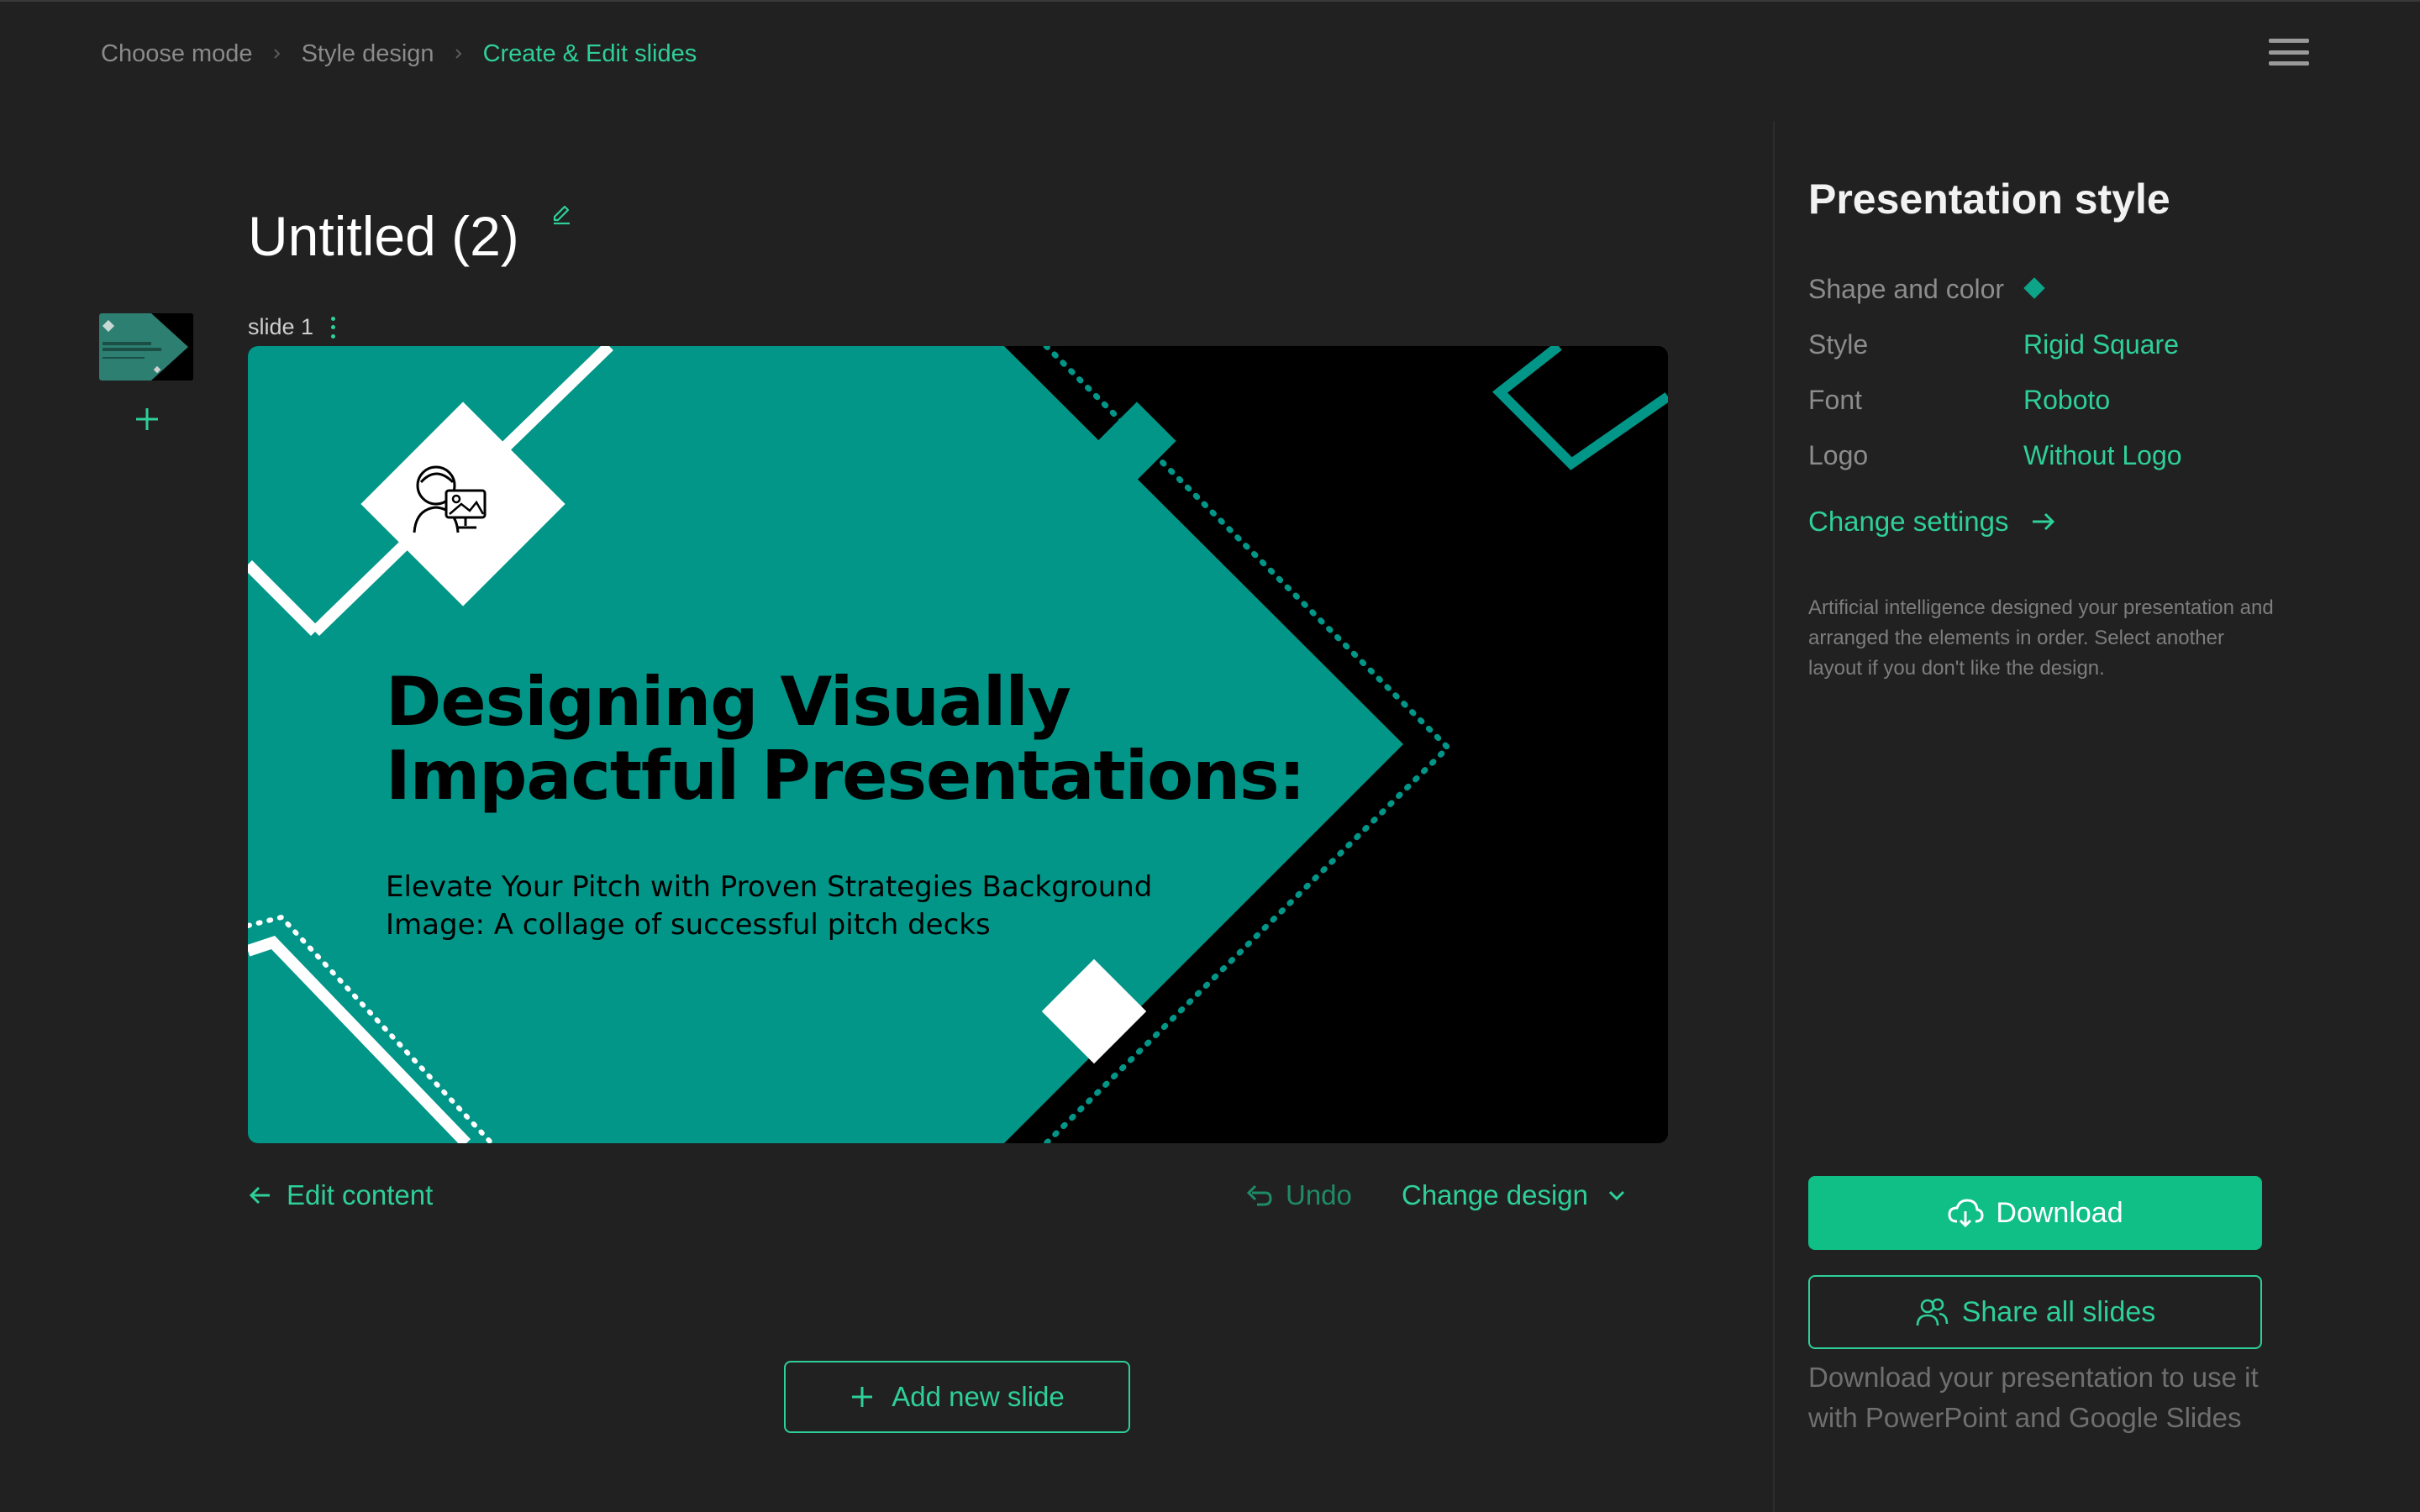  What do you see at coordinates (2066, 400) in the screenshot?
I see `font-value: Roboto` at bounding box center [2066, 400].